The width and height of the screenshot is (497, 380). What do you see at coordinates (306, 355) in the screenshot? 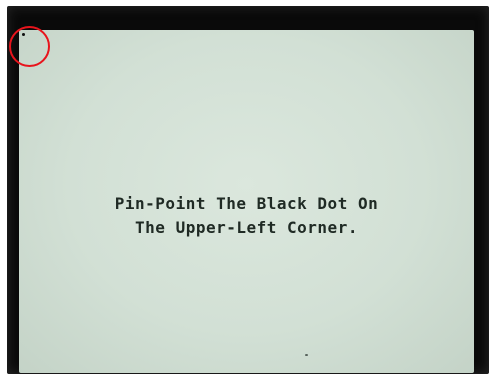
I see `screen-speck` at bounding box center [306, 355].